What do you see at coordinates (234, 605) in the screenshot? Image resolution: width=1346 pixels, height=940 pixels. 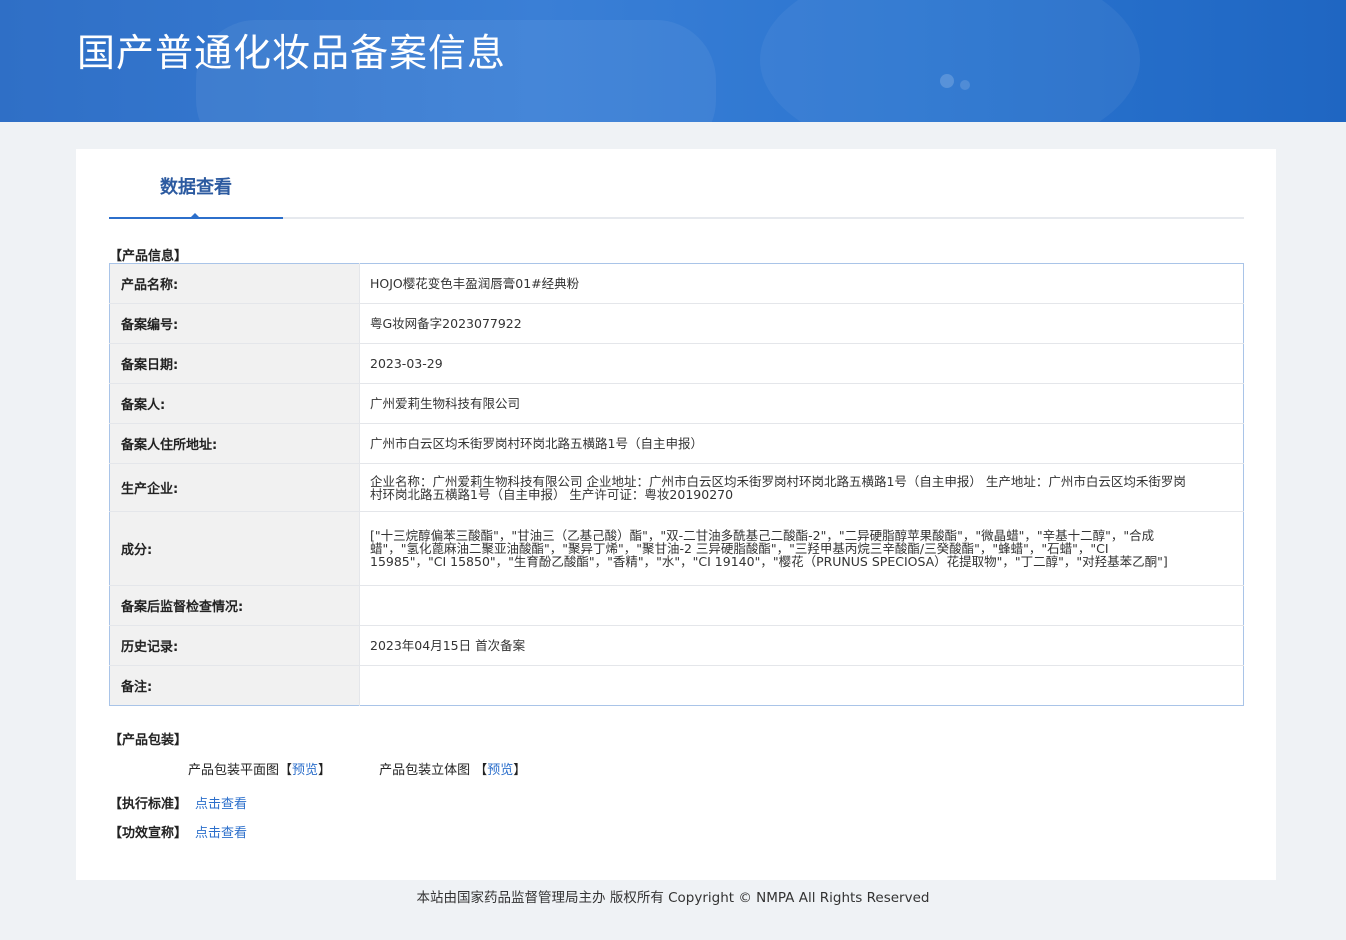 I see `row-label: 备案后监督检查情况:` at bounding box center [234, 605].